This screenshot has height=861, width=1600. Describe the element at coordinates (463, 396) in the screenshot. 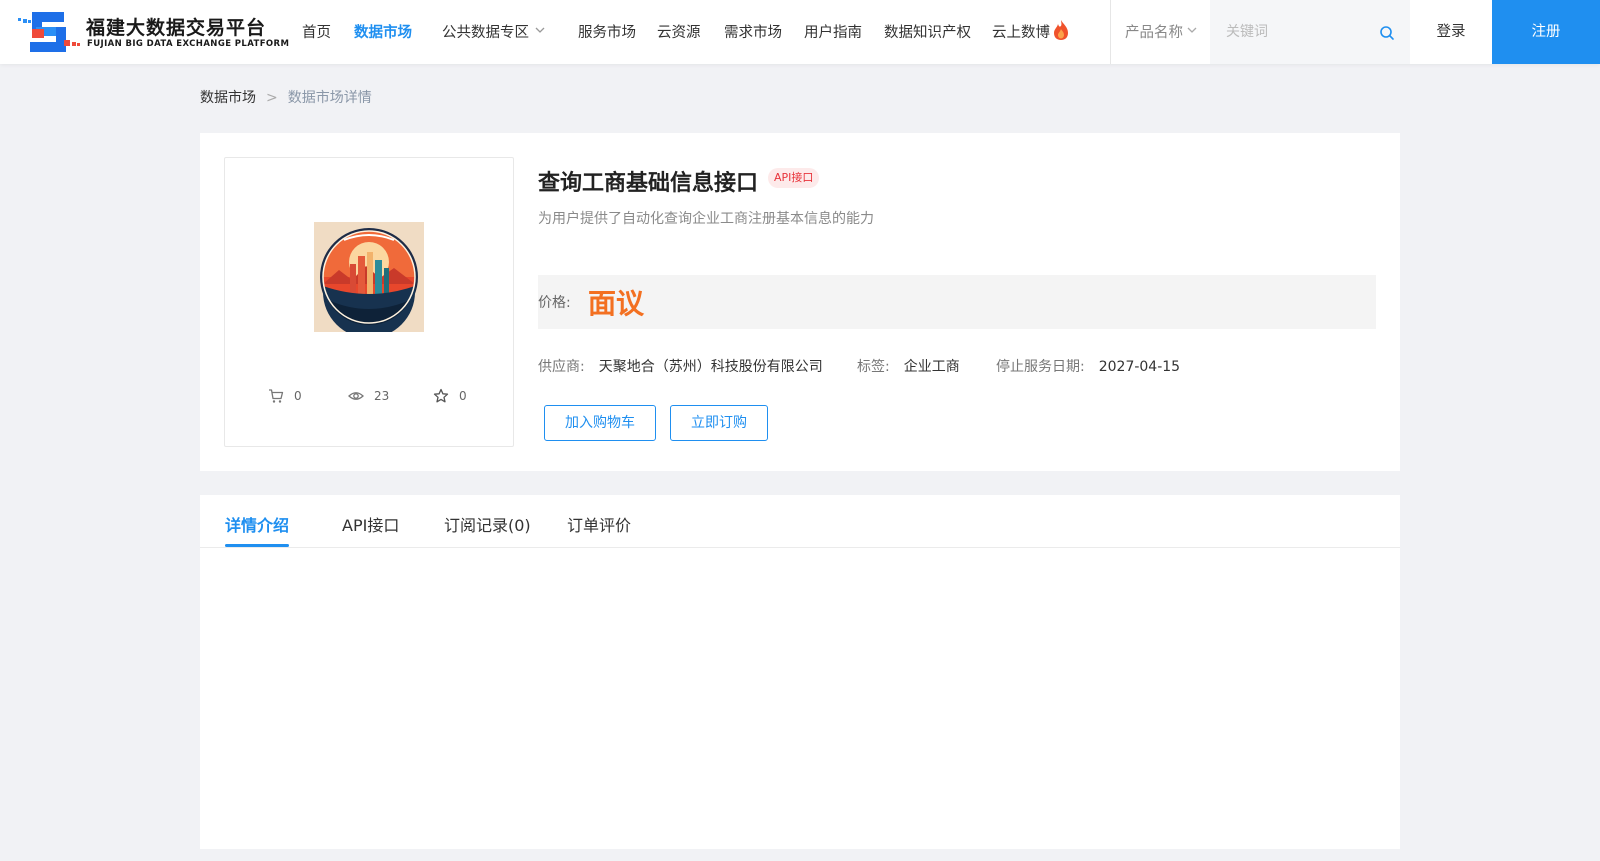

I see `favorites-value: 0` at that location.